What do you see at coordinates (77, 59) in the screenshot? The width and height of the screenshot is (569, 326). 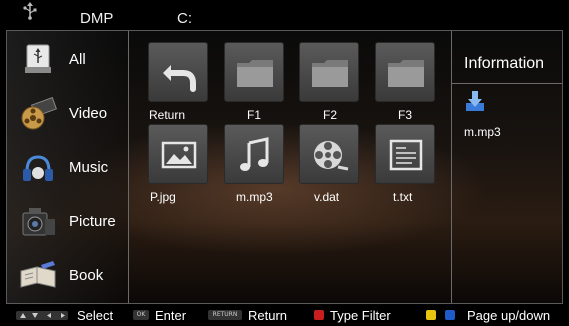 I see `sidebar-item-label: All` at bounding box center [77, 59].